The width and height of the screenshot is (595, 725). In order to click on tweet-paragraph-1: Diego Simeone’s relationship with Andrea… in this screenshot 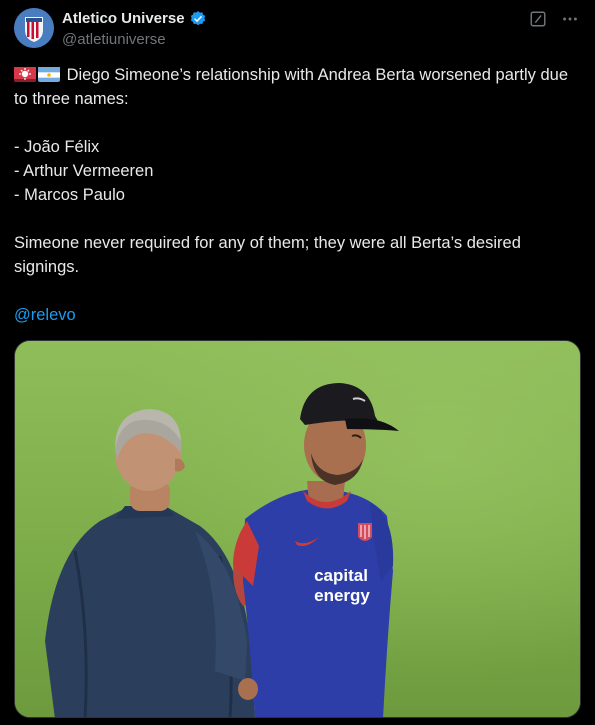, I will do `click(297, 87)`.